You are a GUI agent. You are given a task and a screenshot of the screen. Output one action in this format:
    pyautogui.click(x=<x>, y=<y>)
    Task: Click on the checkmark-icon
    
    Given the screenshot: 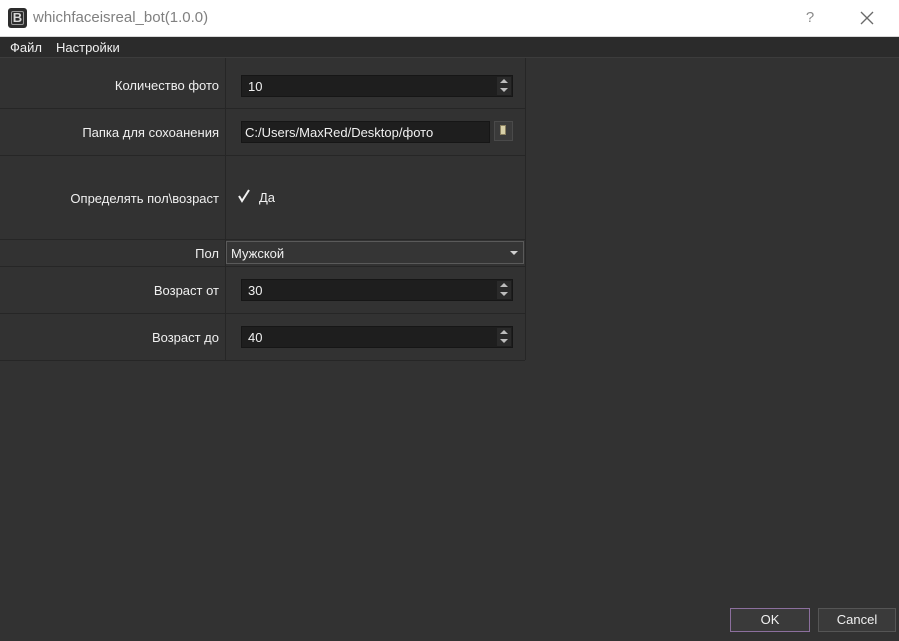 What is the action you would take?
    pyautogui.click(x=244, y=196)
    